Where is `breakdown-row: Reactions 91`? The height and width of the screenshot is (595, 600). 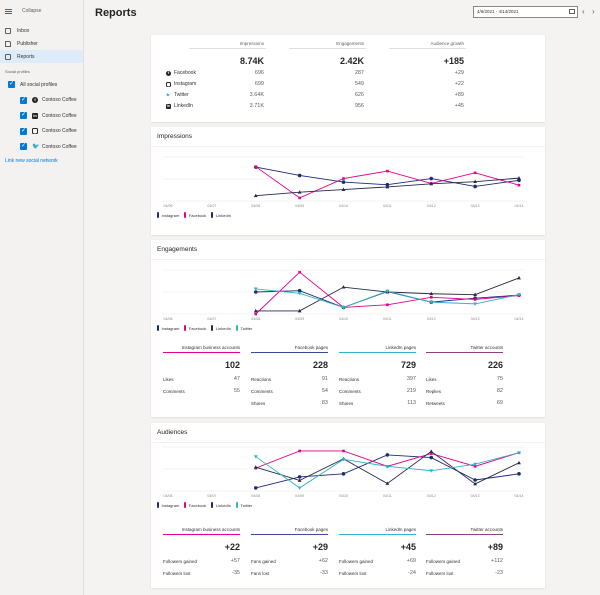
breakdown-row: Reactions 91 is located at coordinates (289, 379).